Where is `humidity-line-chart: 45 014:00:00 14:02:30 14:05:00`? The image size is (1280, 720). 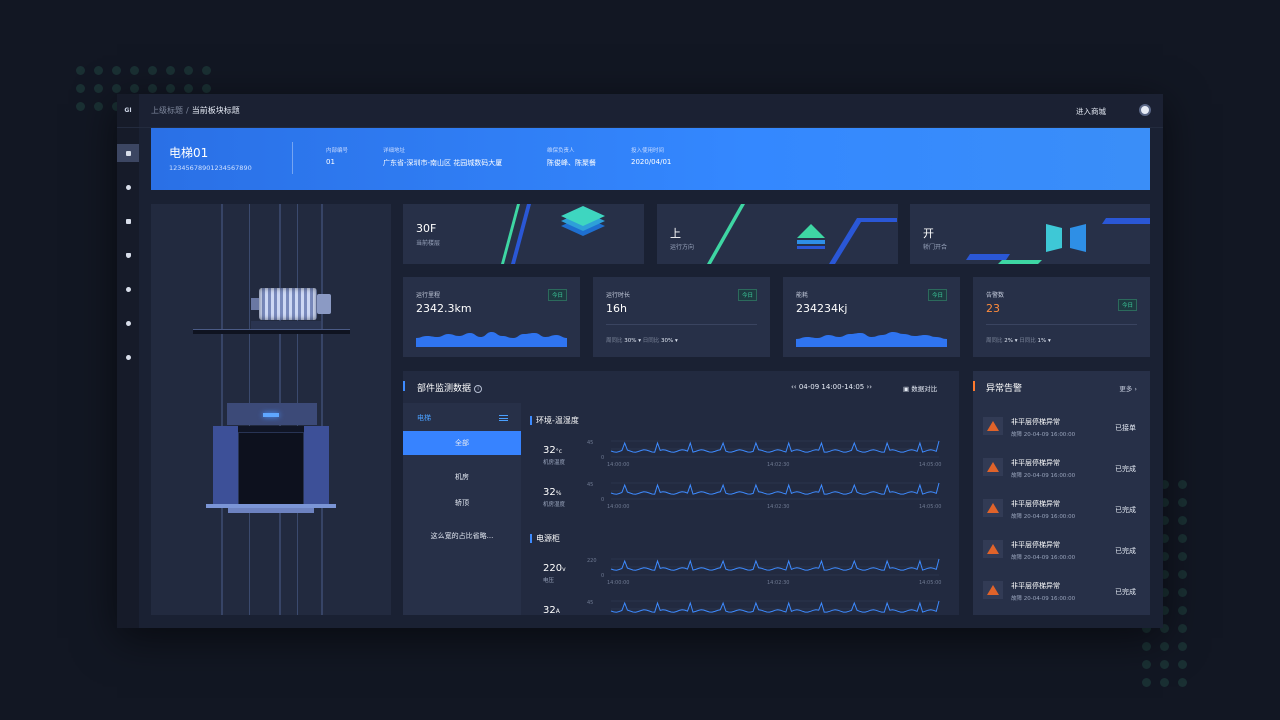 humidity-line-chart: 45 014:00:00 14:02:30 14:05:00 is located at coordinates (764, 496).